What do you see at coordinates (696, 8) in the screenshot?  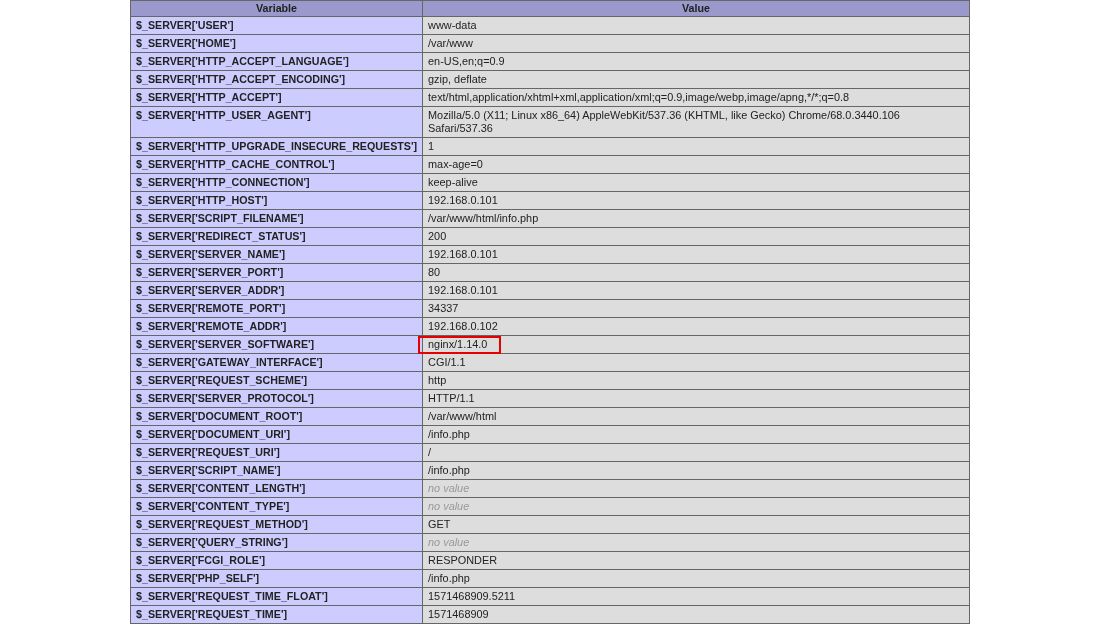 I see `column-header: Value` at bounding box center [696, 8].